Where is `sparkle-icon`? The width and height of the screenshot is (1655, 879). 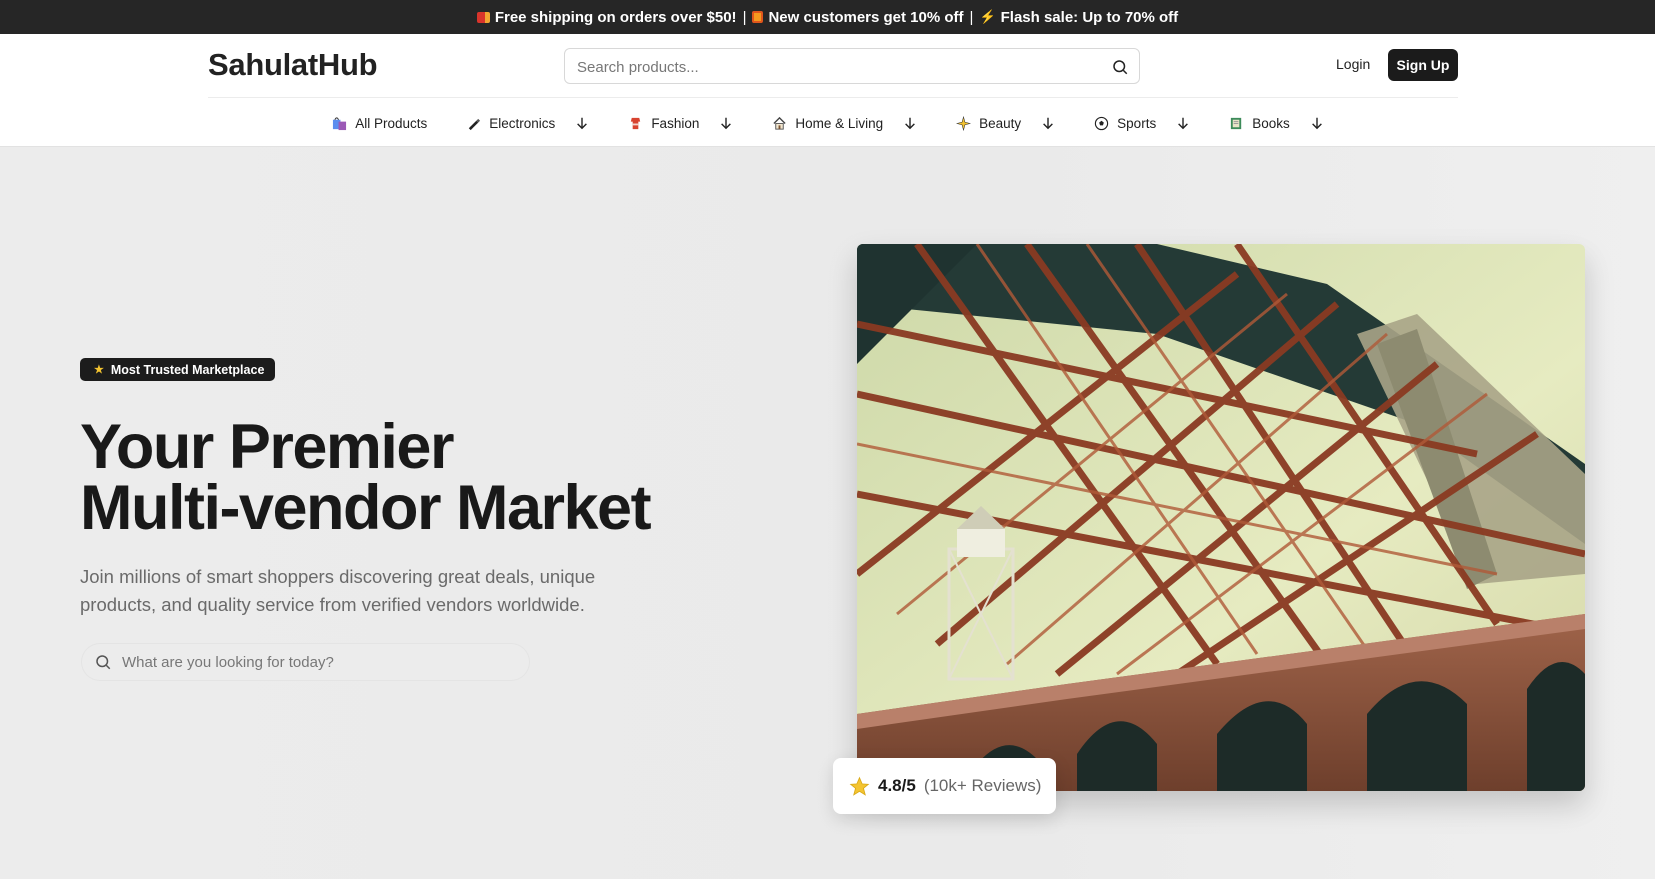
sparkle-icon is located at coordinates (963, 123).